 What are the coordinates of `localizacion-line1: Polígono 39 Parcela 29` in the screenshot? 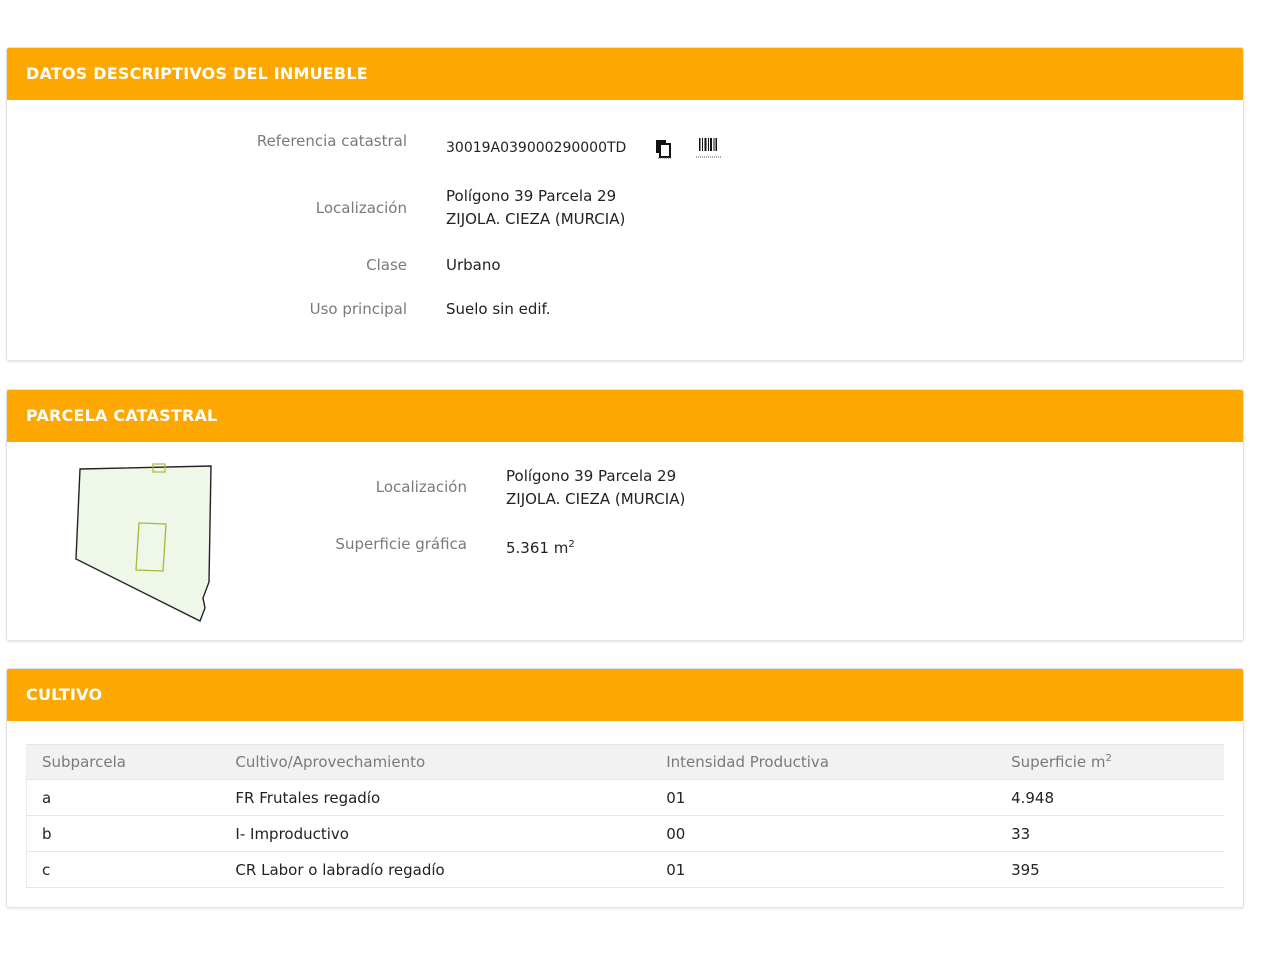 It's located at (531, 196).